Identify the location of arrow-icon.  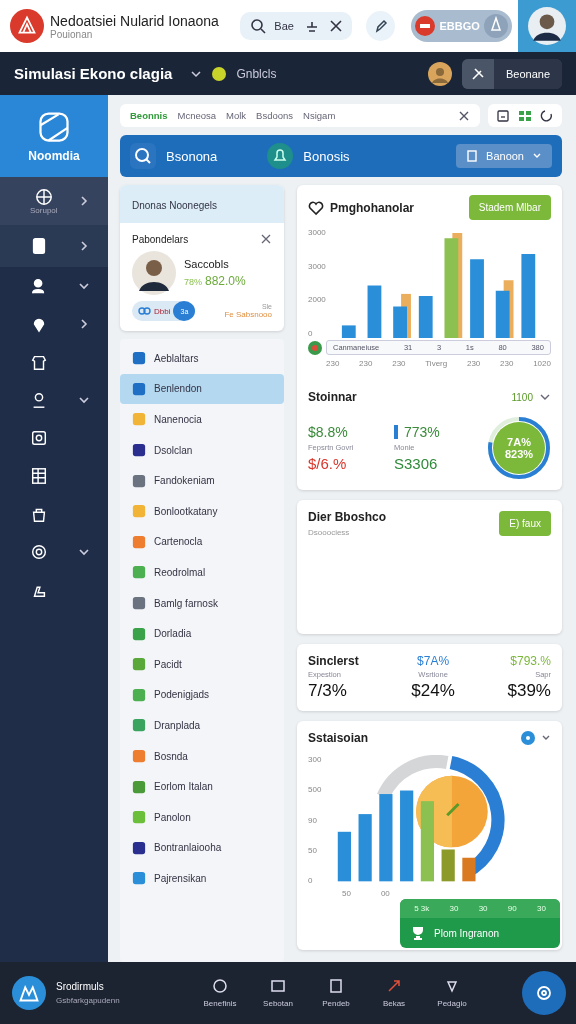
(394, 986).